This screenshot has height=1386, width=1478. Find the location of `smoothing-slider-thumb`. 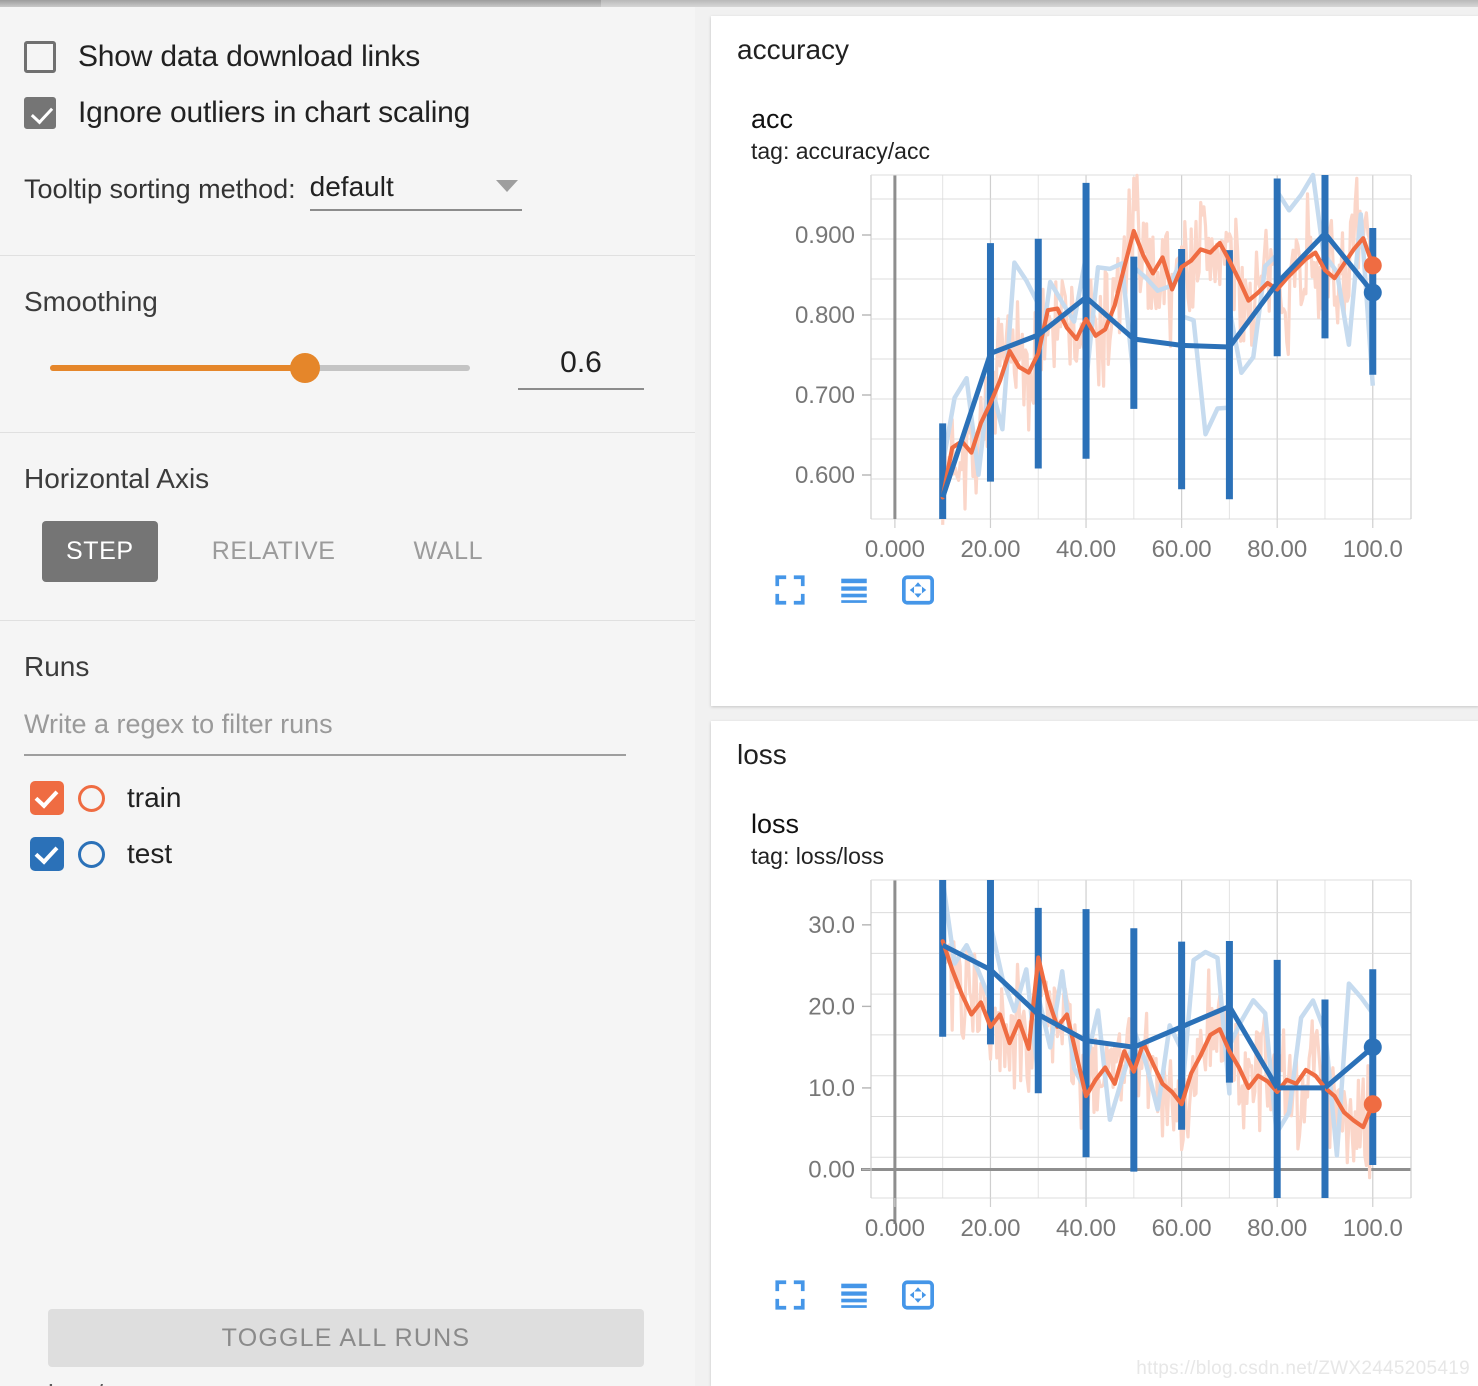

smoothing-slider-thumb is located at coordinates (305, 368).